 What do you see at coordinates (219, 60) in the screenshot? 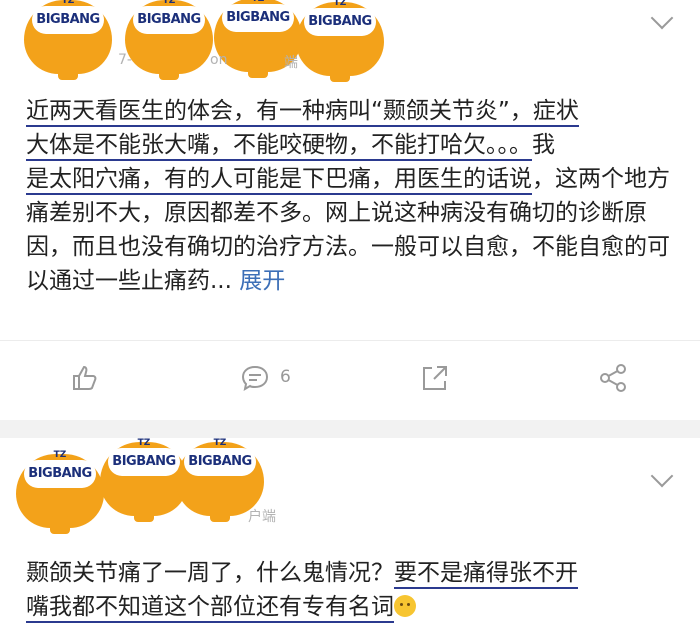
I see `post-source: on` at bounding box center [219, 60].